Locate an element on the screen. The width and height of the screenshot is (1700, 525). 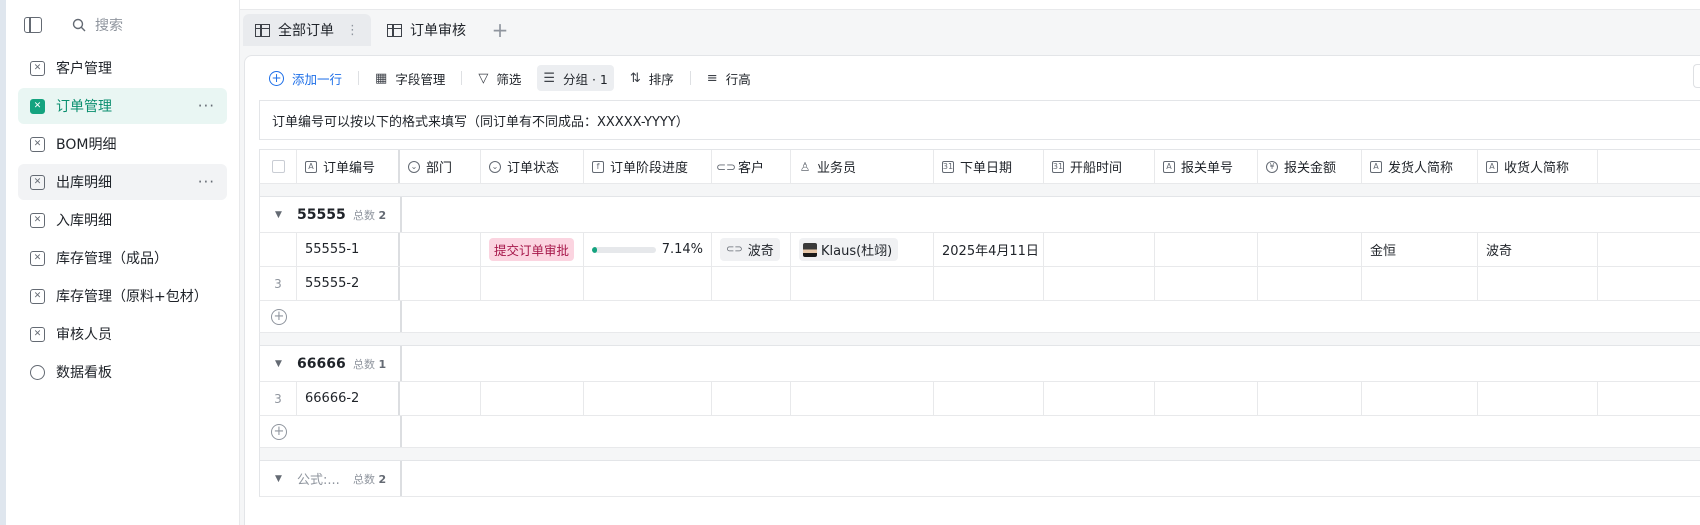
status-cell: 提交订单审批 is located at coordinates (532, 249).